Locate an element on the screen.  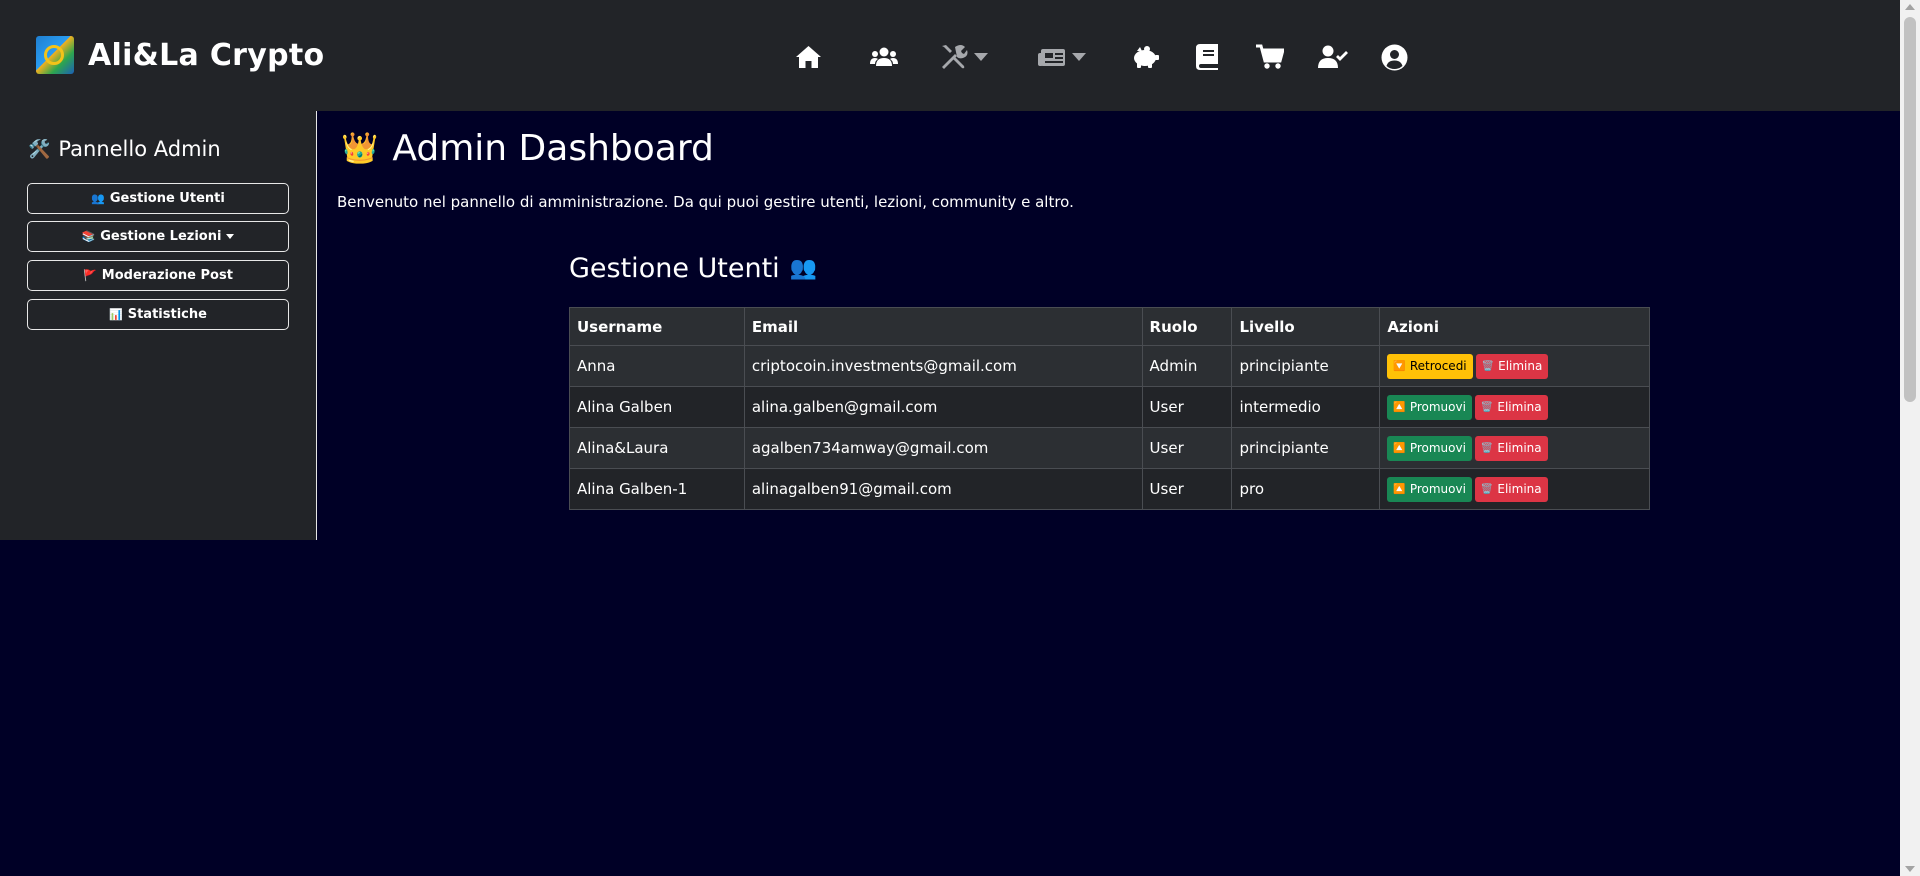
username-cell: Anna is located at coordinates (657, 366).